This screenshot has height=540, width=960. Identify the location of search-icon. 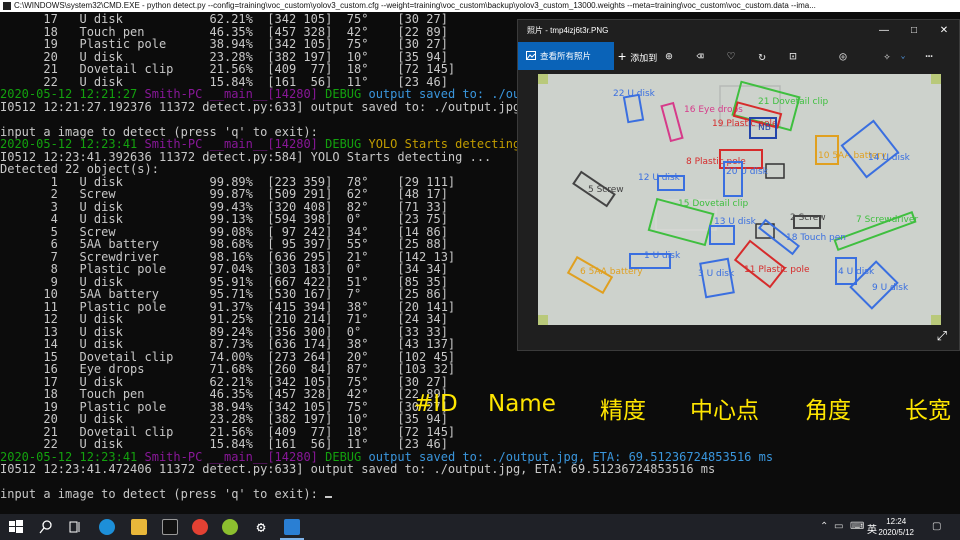
(46, 527).